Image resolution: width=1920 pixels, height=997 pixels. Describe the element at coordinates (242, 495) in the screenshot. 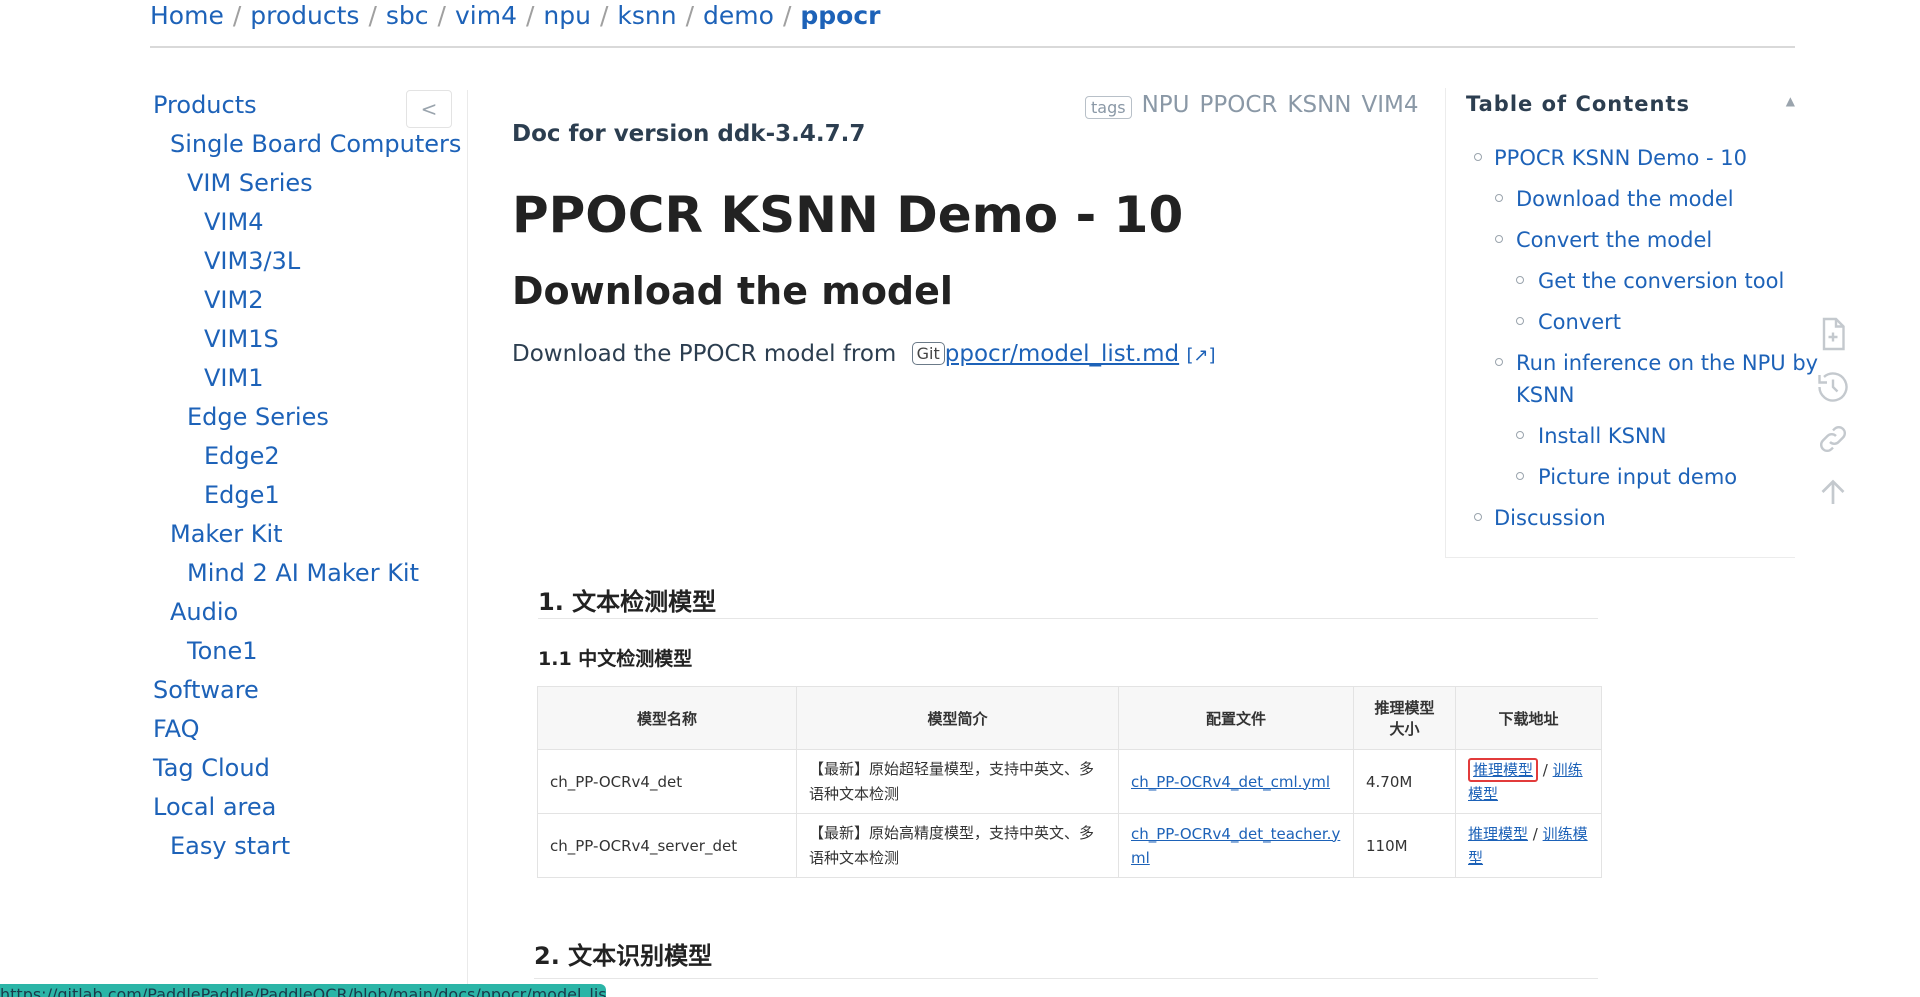

I see `sidebar-item-edge1: Edge1` at that location.